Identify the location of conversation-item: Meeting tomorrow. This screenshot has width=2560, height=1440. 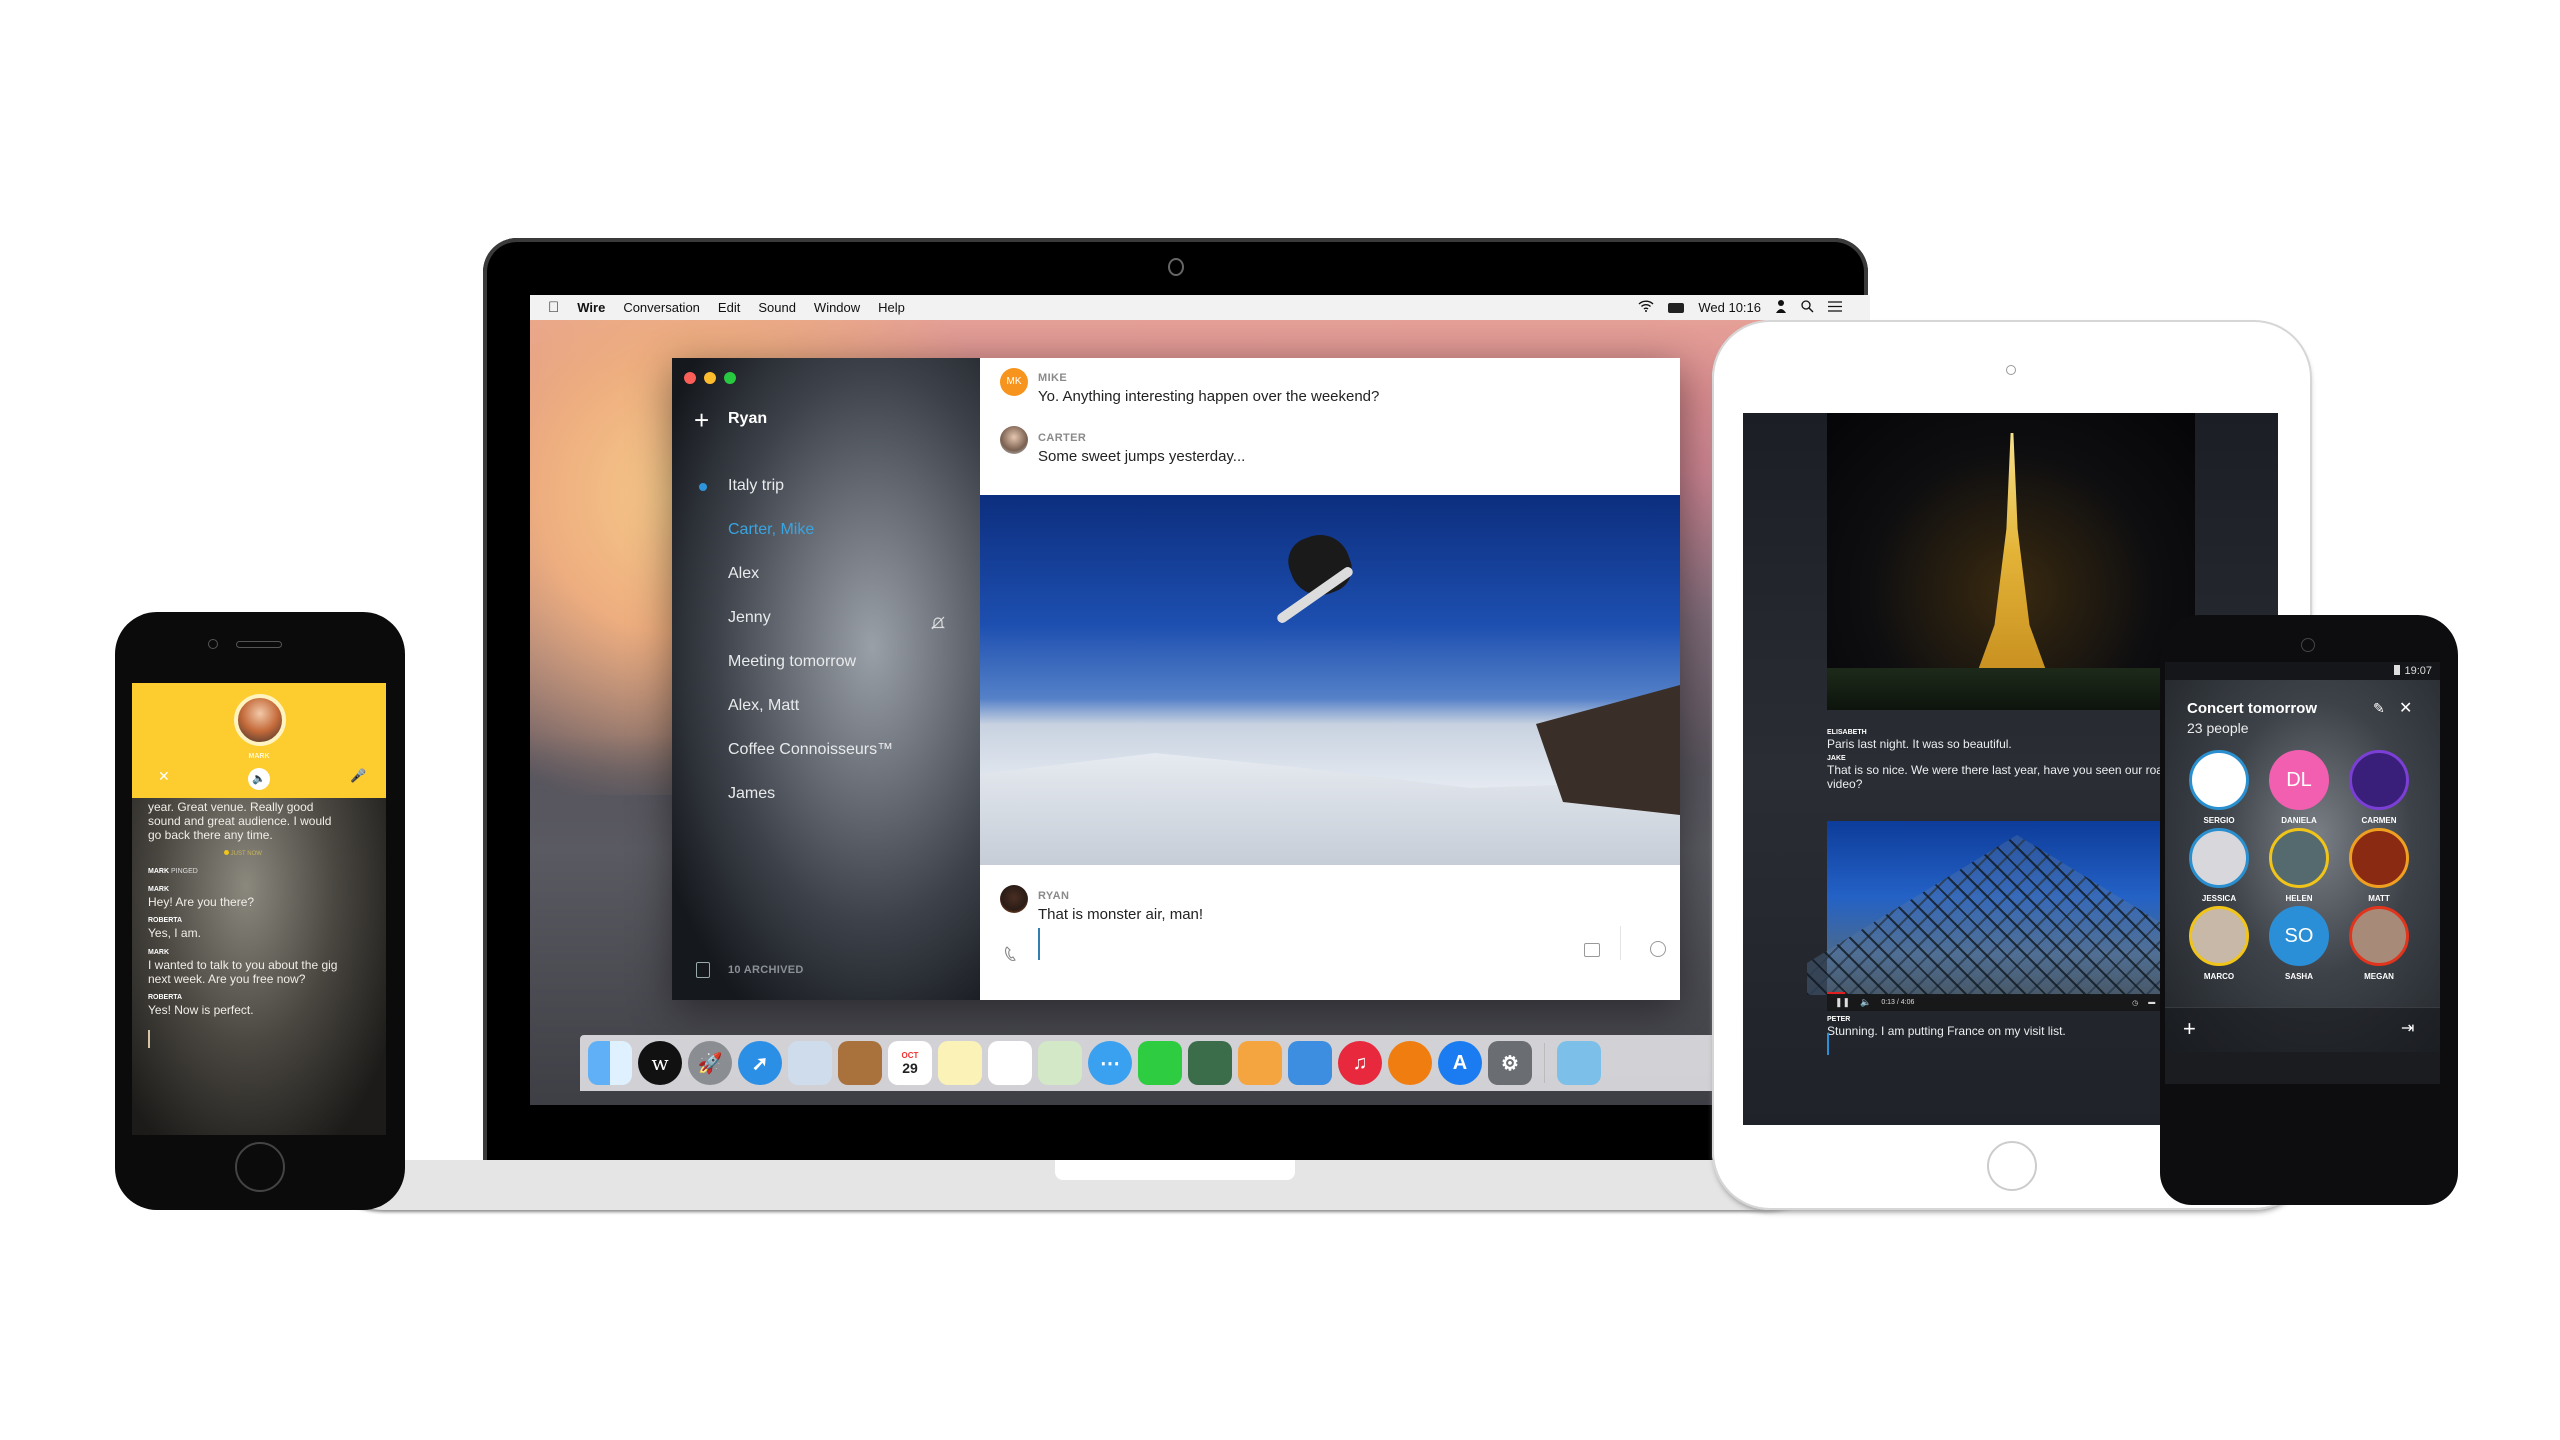
(792, 662).